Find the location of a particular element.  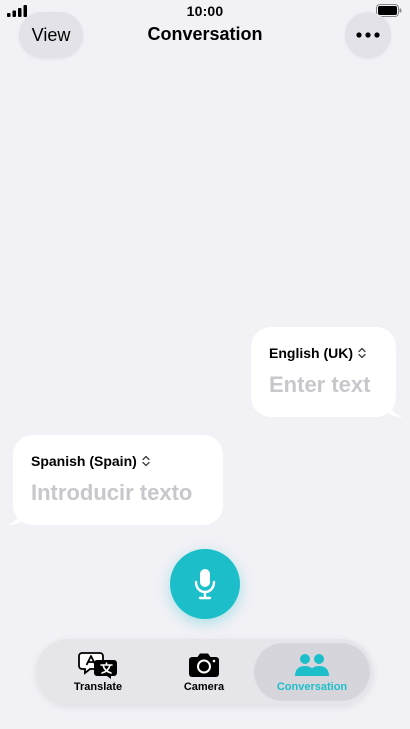

ellipsis-icon is located at coordinates (368, 35).